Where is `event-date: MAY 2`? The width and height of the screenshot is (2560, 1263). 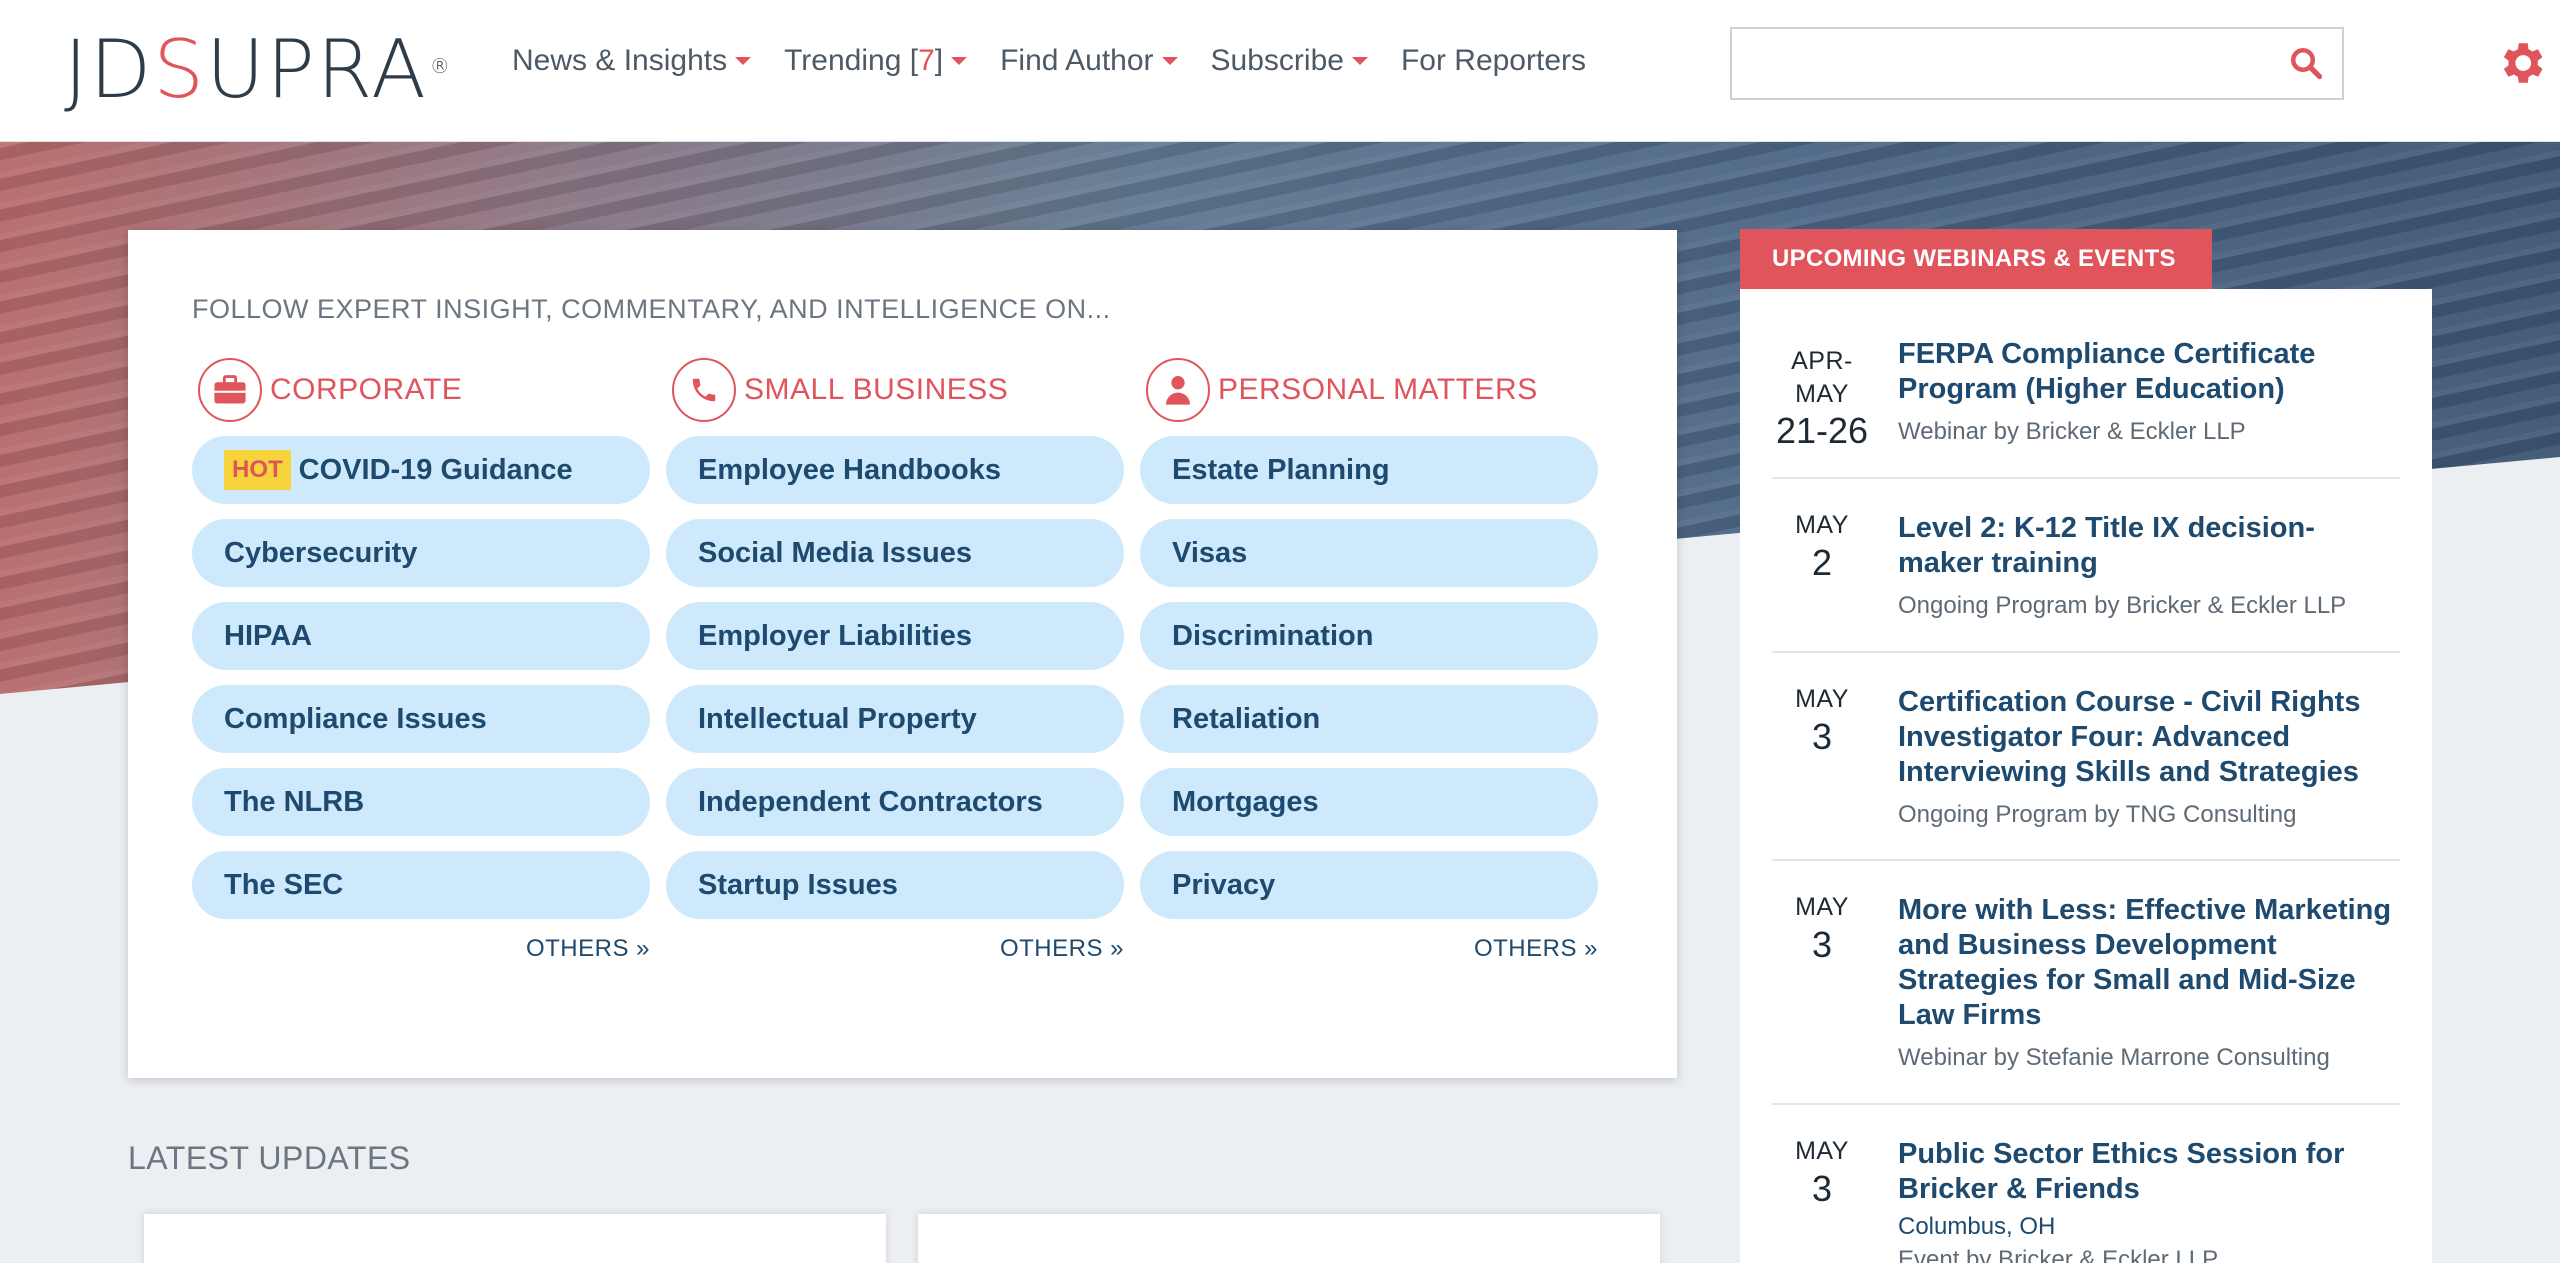 event-date: MAY 2 is located at coordinates (1822, 546).